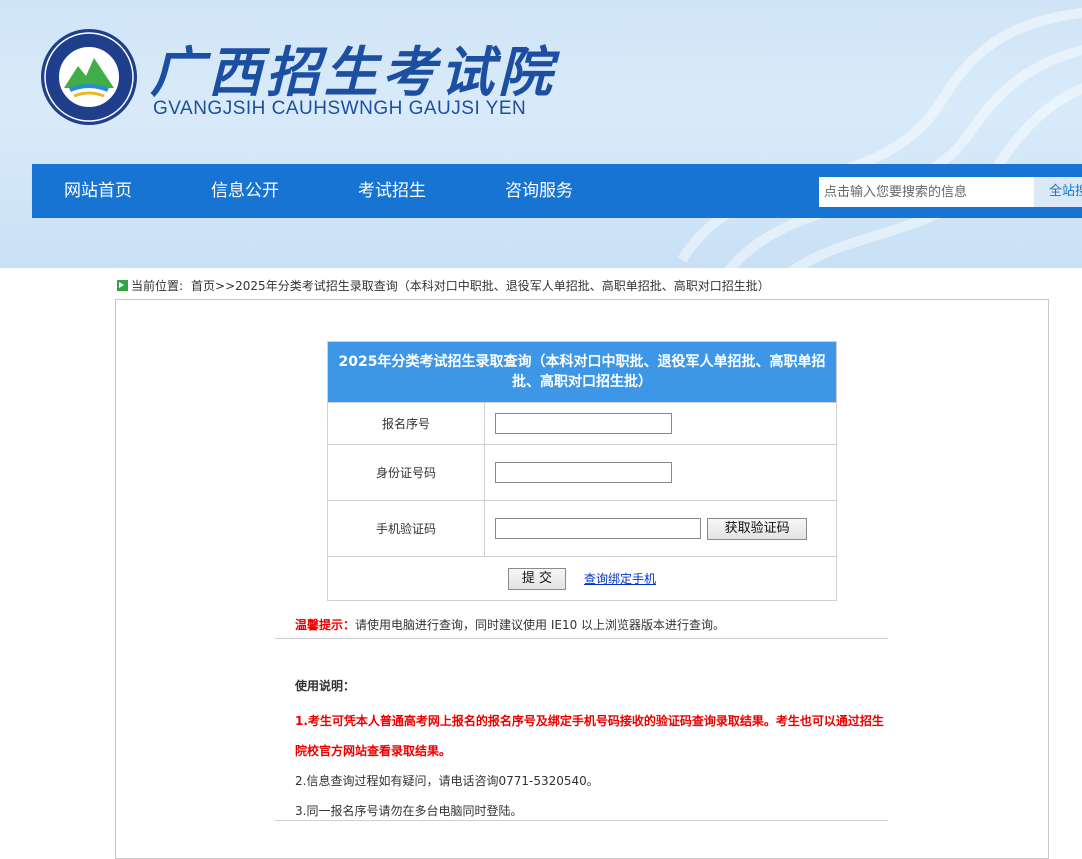 The height and width of the screenshot is (859, 1082). I want to click on registration-number-input, so click(583, 423).